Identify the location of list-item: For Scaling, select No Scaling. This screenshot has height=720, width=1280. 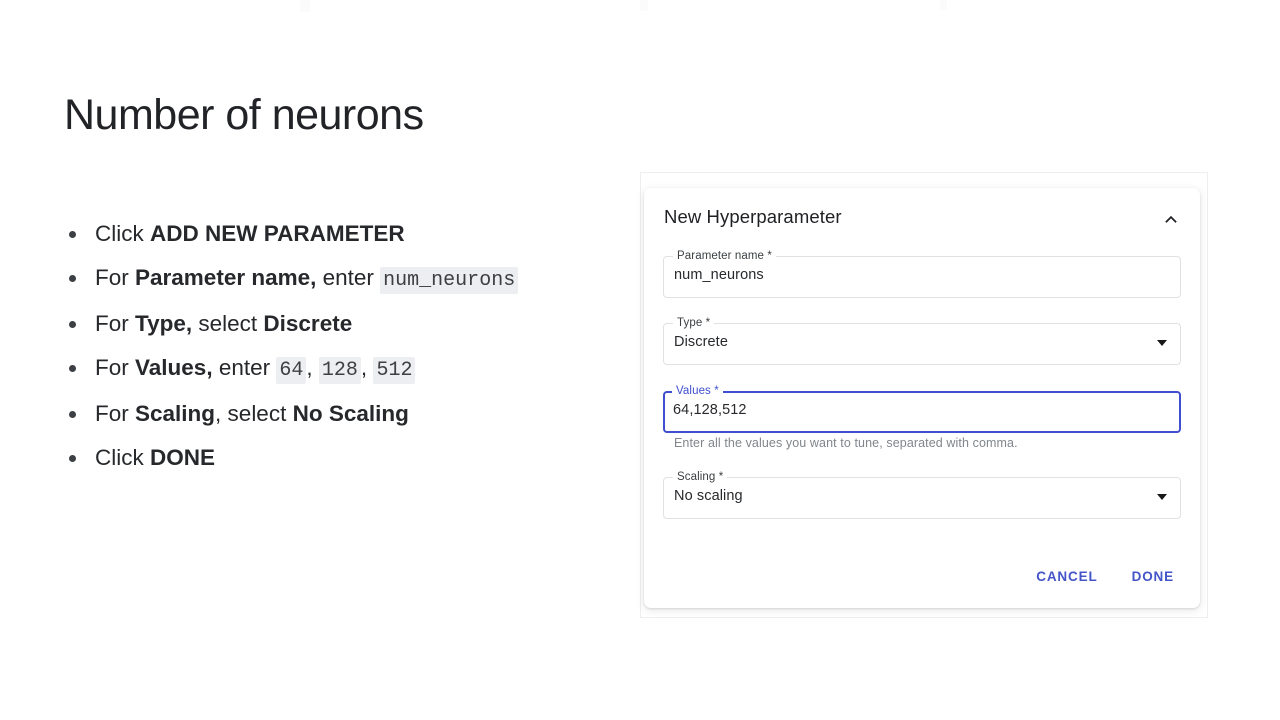
(344, 414).